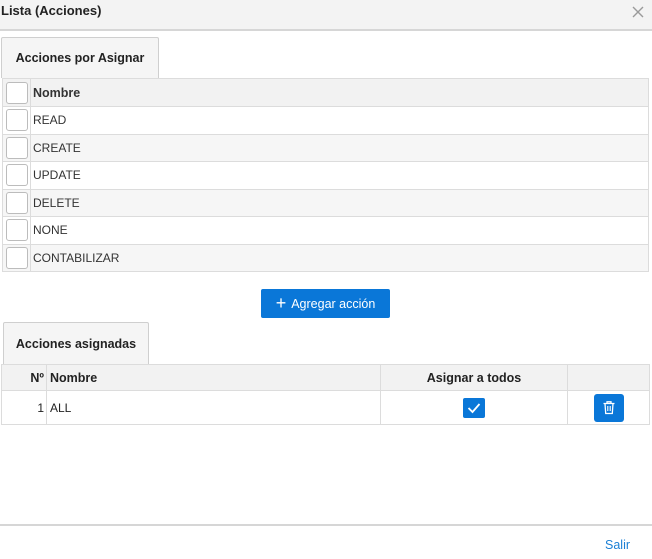  I want to click on column-header-actions, so click(608, 377).